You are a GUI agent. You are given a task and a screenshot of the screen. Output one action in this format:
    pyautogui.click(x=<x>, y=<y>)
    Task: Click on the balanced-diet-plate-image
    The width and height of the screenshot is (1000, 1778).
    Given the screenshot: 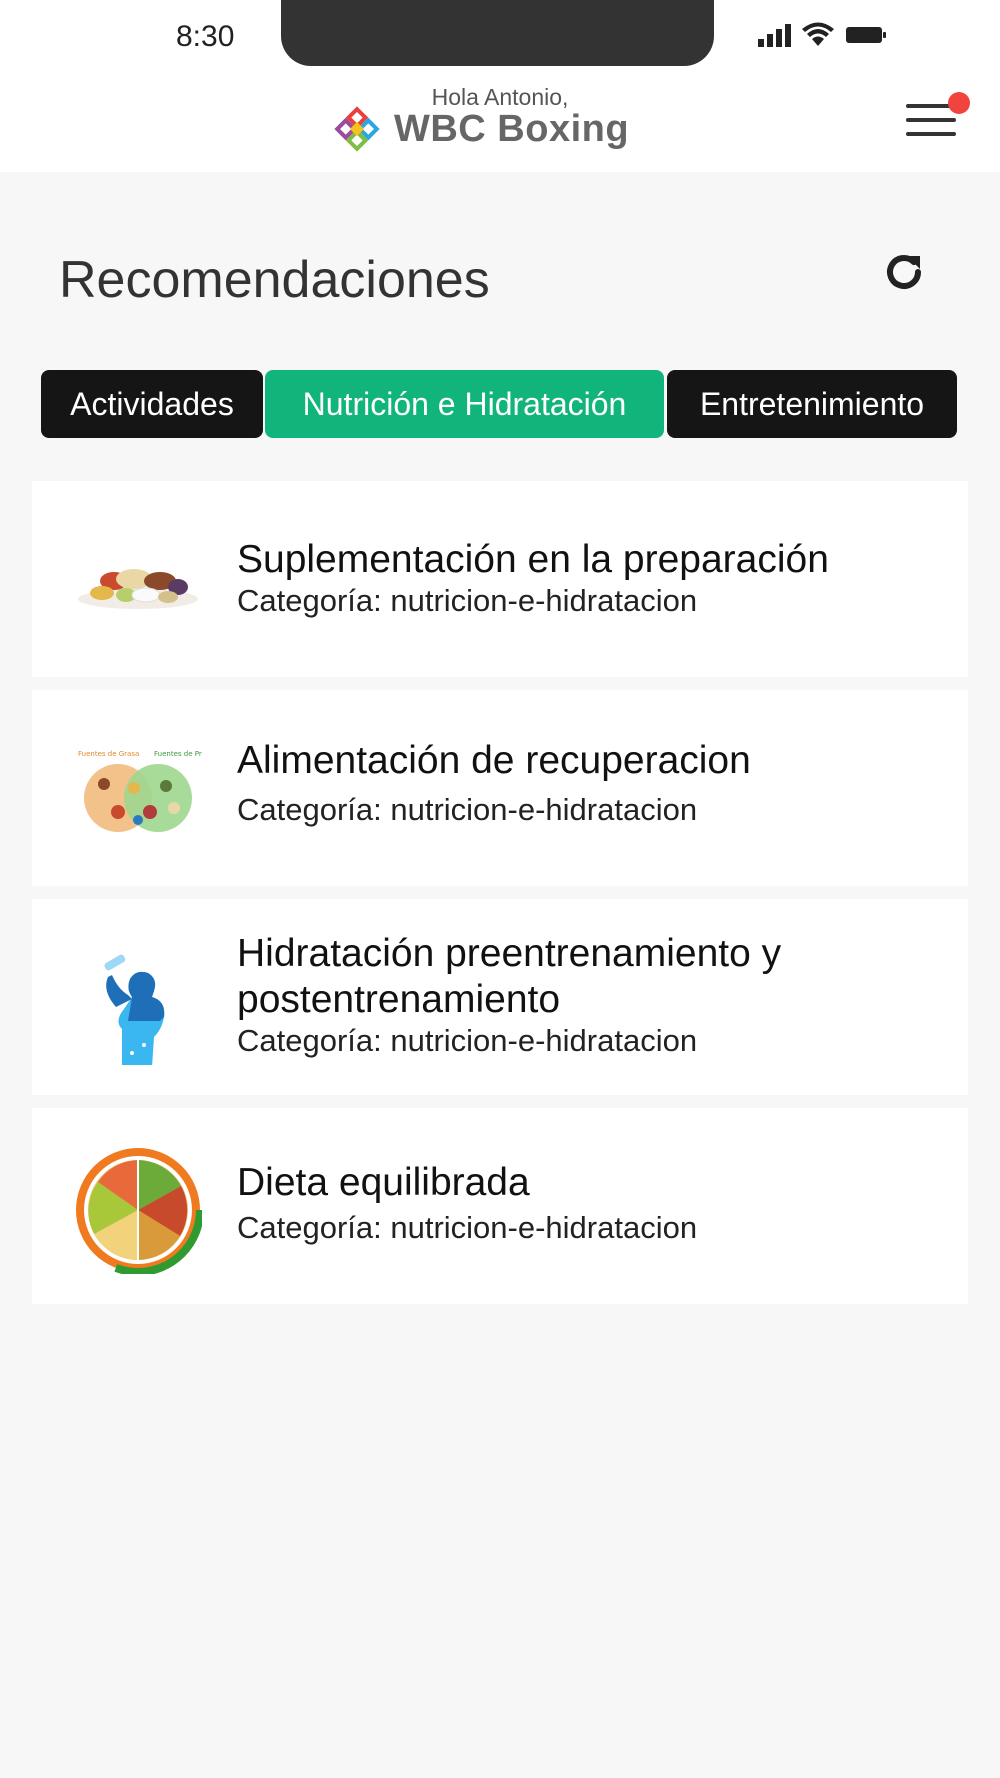 What is the action you would take?
    pyautogui.click(x=138, y=1210)
    